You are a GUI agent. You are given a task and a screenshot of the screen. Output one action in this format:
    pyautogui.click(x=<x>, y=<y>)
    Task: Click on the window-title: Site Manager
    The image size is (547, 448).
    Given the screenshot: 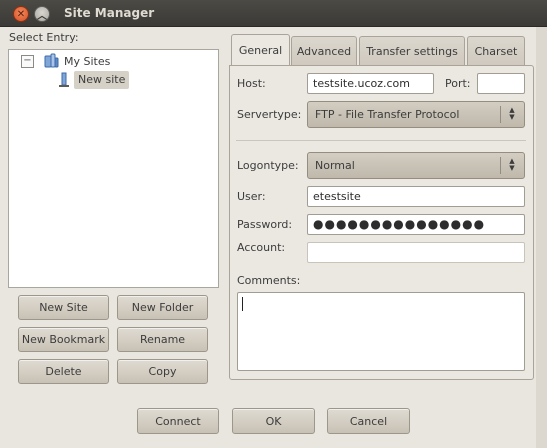 What is the action you would take?
    pyautogui.click(x=109, y=13)
    